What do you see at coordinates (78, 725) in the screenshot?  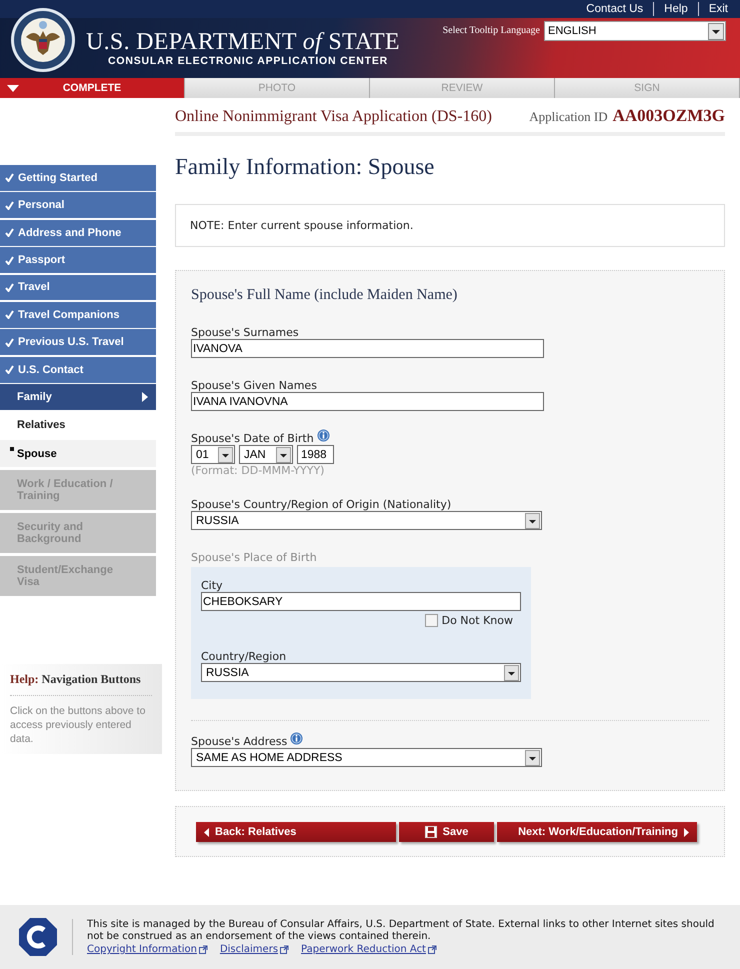 I see `help-text: Click on the buttons above to access previously entered data.` at bounding box center [78, 725].